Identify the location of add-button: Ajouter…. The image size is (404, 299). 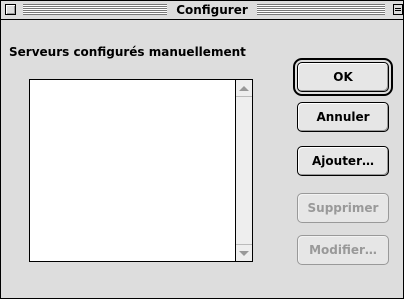
(343, 161).